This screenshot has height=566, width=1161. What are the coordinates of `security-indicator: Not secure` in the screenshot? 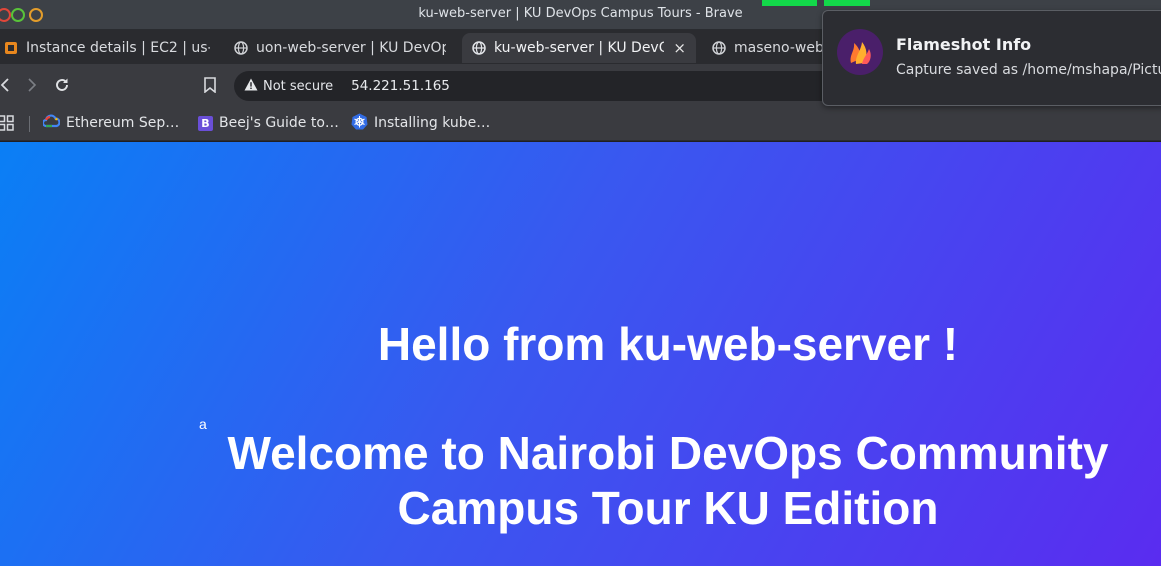 It's located at (288, 86).